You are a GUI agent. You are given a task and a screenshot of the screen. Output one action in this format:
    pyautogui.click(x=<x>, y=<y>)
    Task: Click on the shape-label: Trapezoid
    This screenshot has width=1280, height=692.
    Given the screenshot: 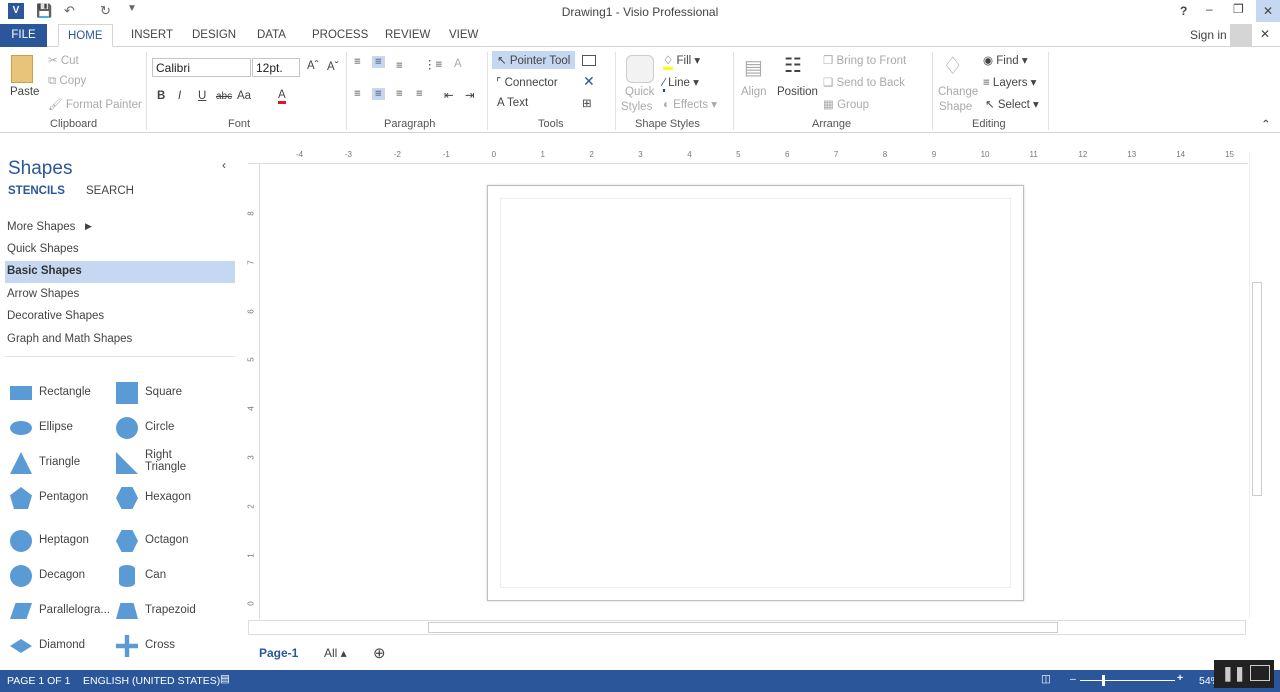 What is the action you would take?
    pyautogui.click(x=180, y=610)
    